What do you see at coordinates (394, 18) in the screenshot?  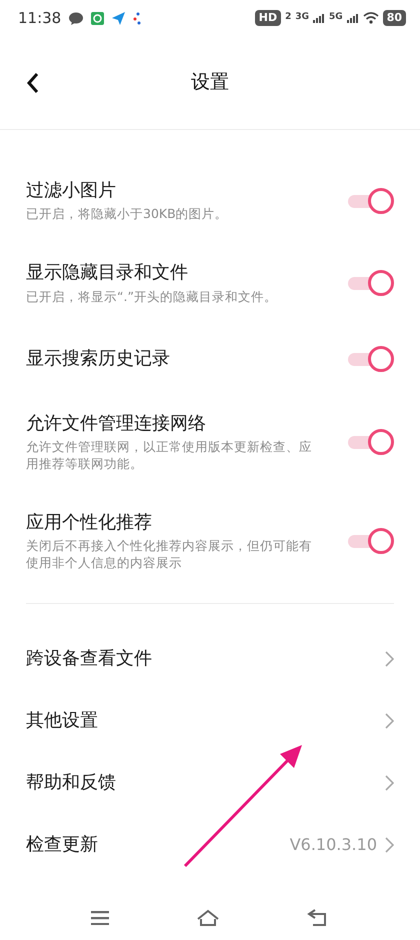 I see `battery-indicator: 80` at bounding box center [394, 18].